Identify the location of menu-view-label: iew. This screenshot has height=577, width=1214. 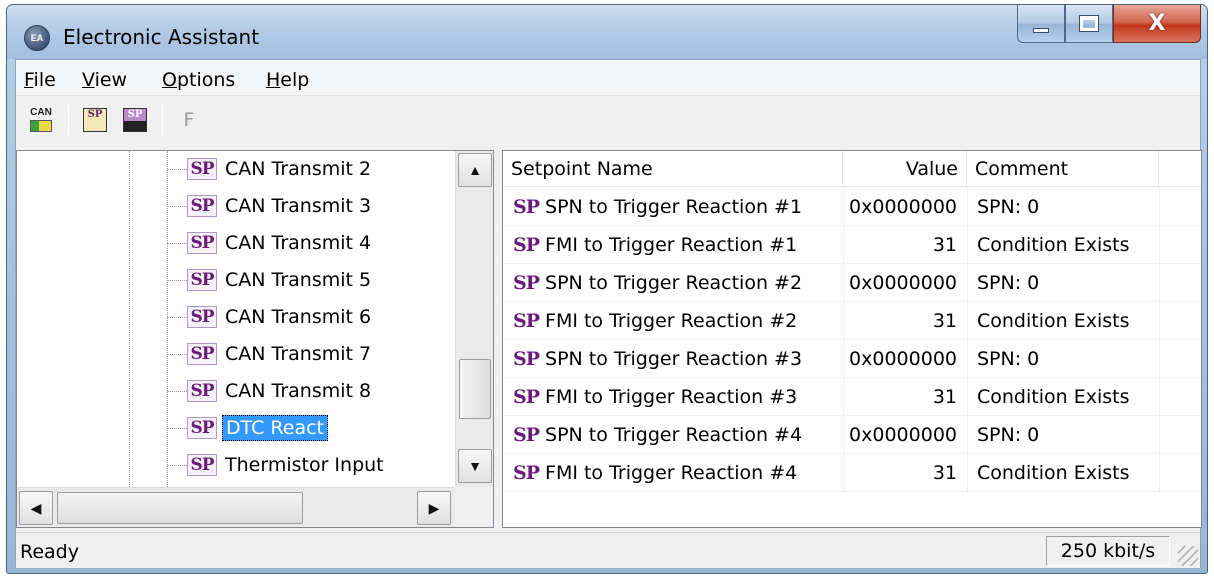
(111, 80).